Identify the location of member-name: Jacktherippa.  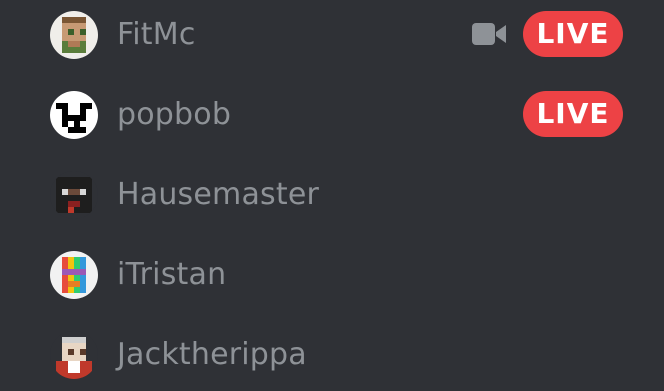
(212, 354).